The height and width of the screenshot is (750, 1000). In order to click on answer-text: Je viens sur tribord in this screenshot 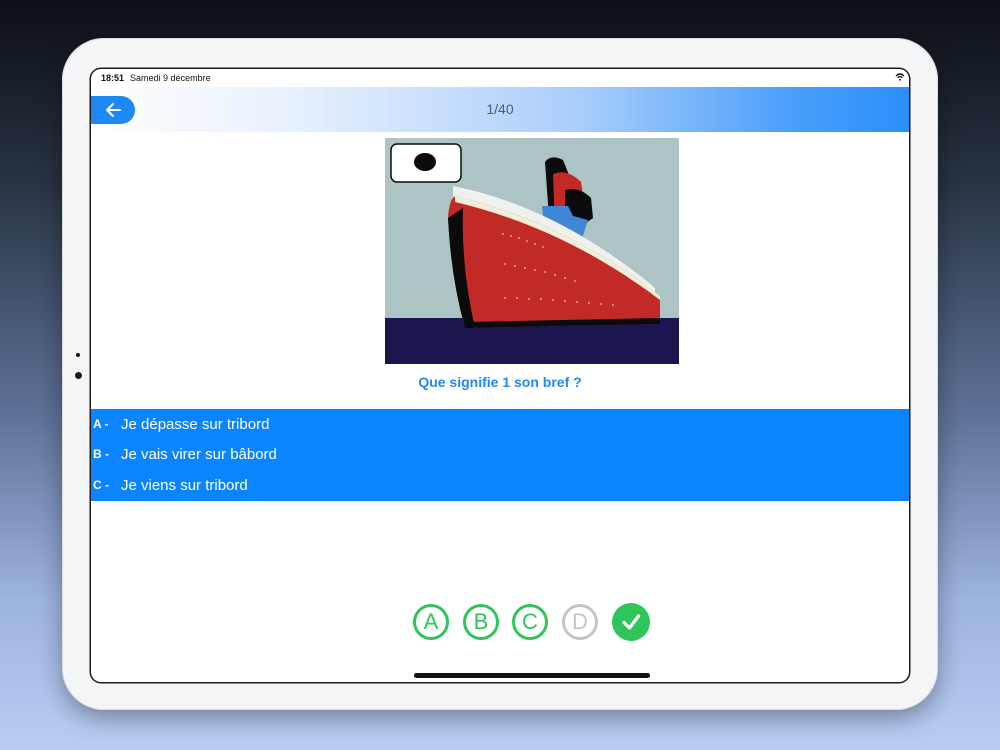, I will do `click(184, 485)`.